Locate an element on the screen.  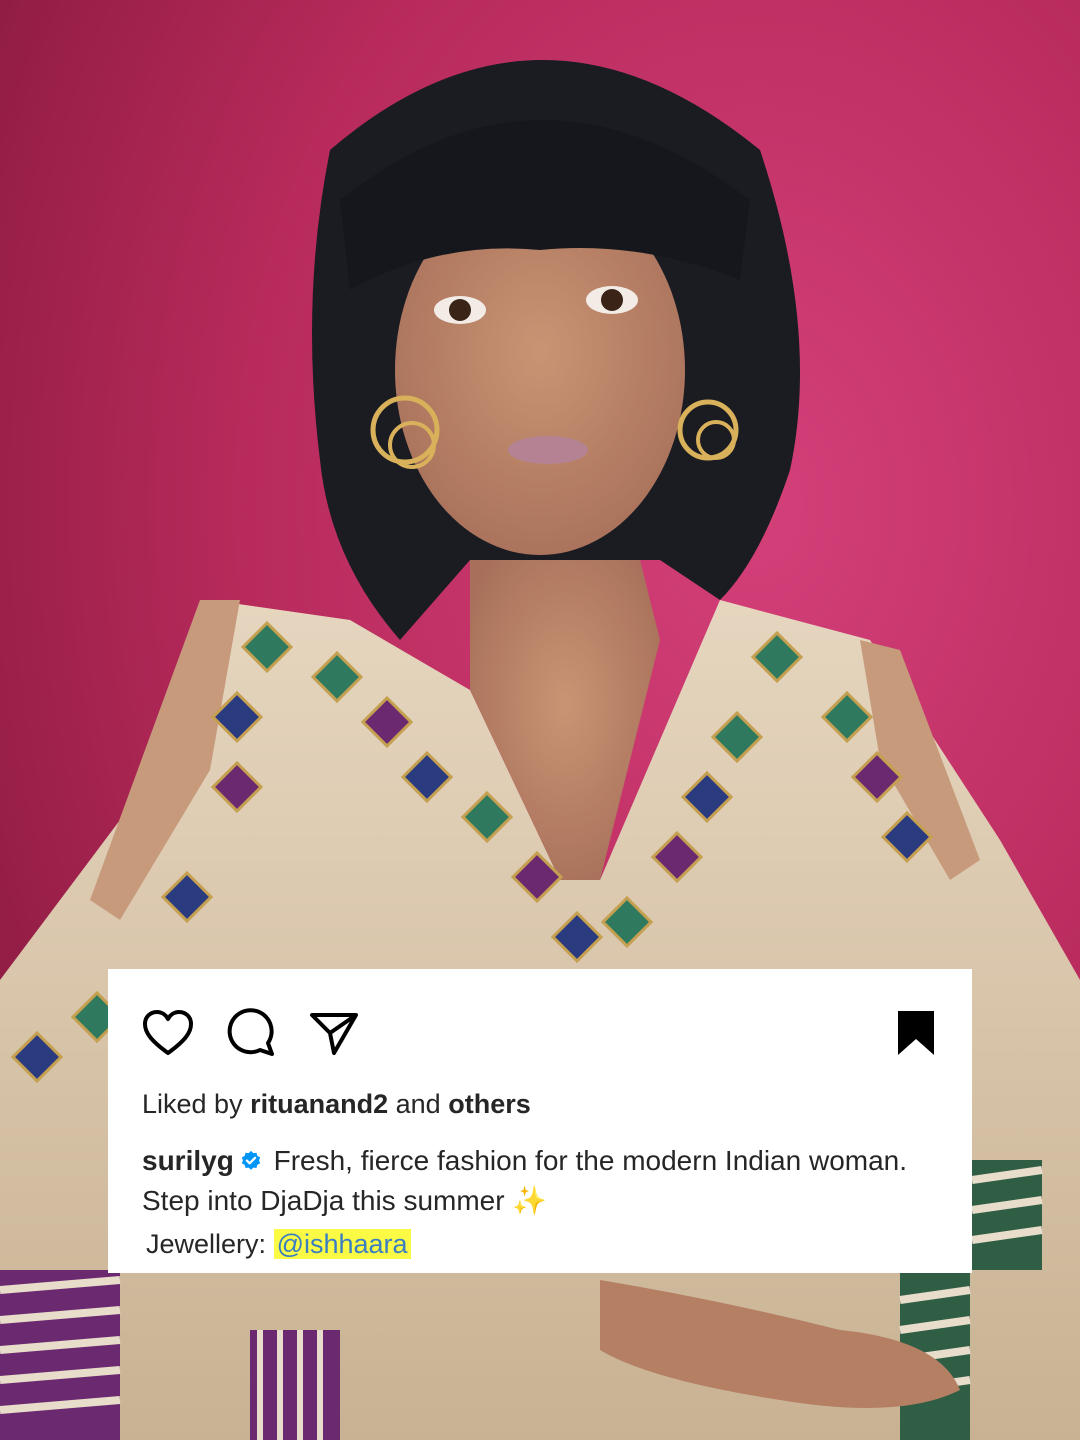
likes-prefix: Liked by is located at coordinates (192, 1104).